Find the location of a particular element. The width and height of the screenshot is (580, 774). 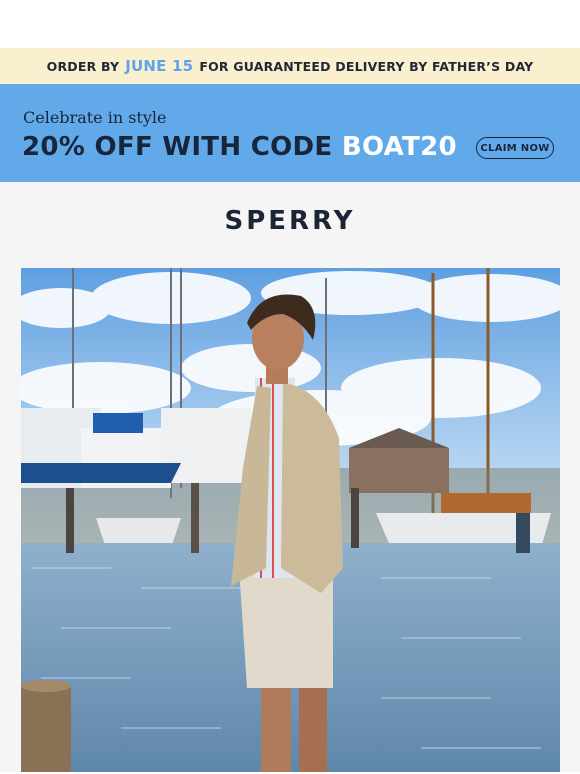

promo-tagline: Celebrate in style is located at coordinates (95, 117).